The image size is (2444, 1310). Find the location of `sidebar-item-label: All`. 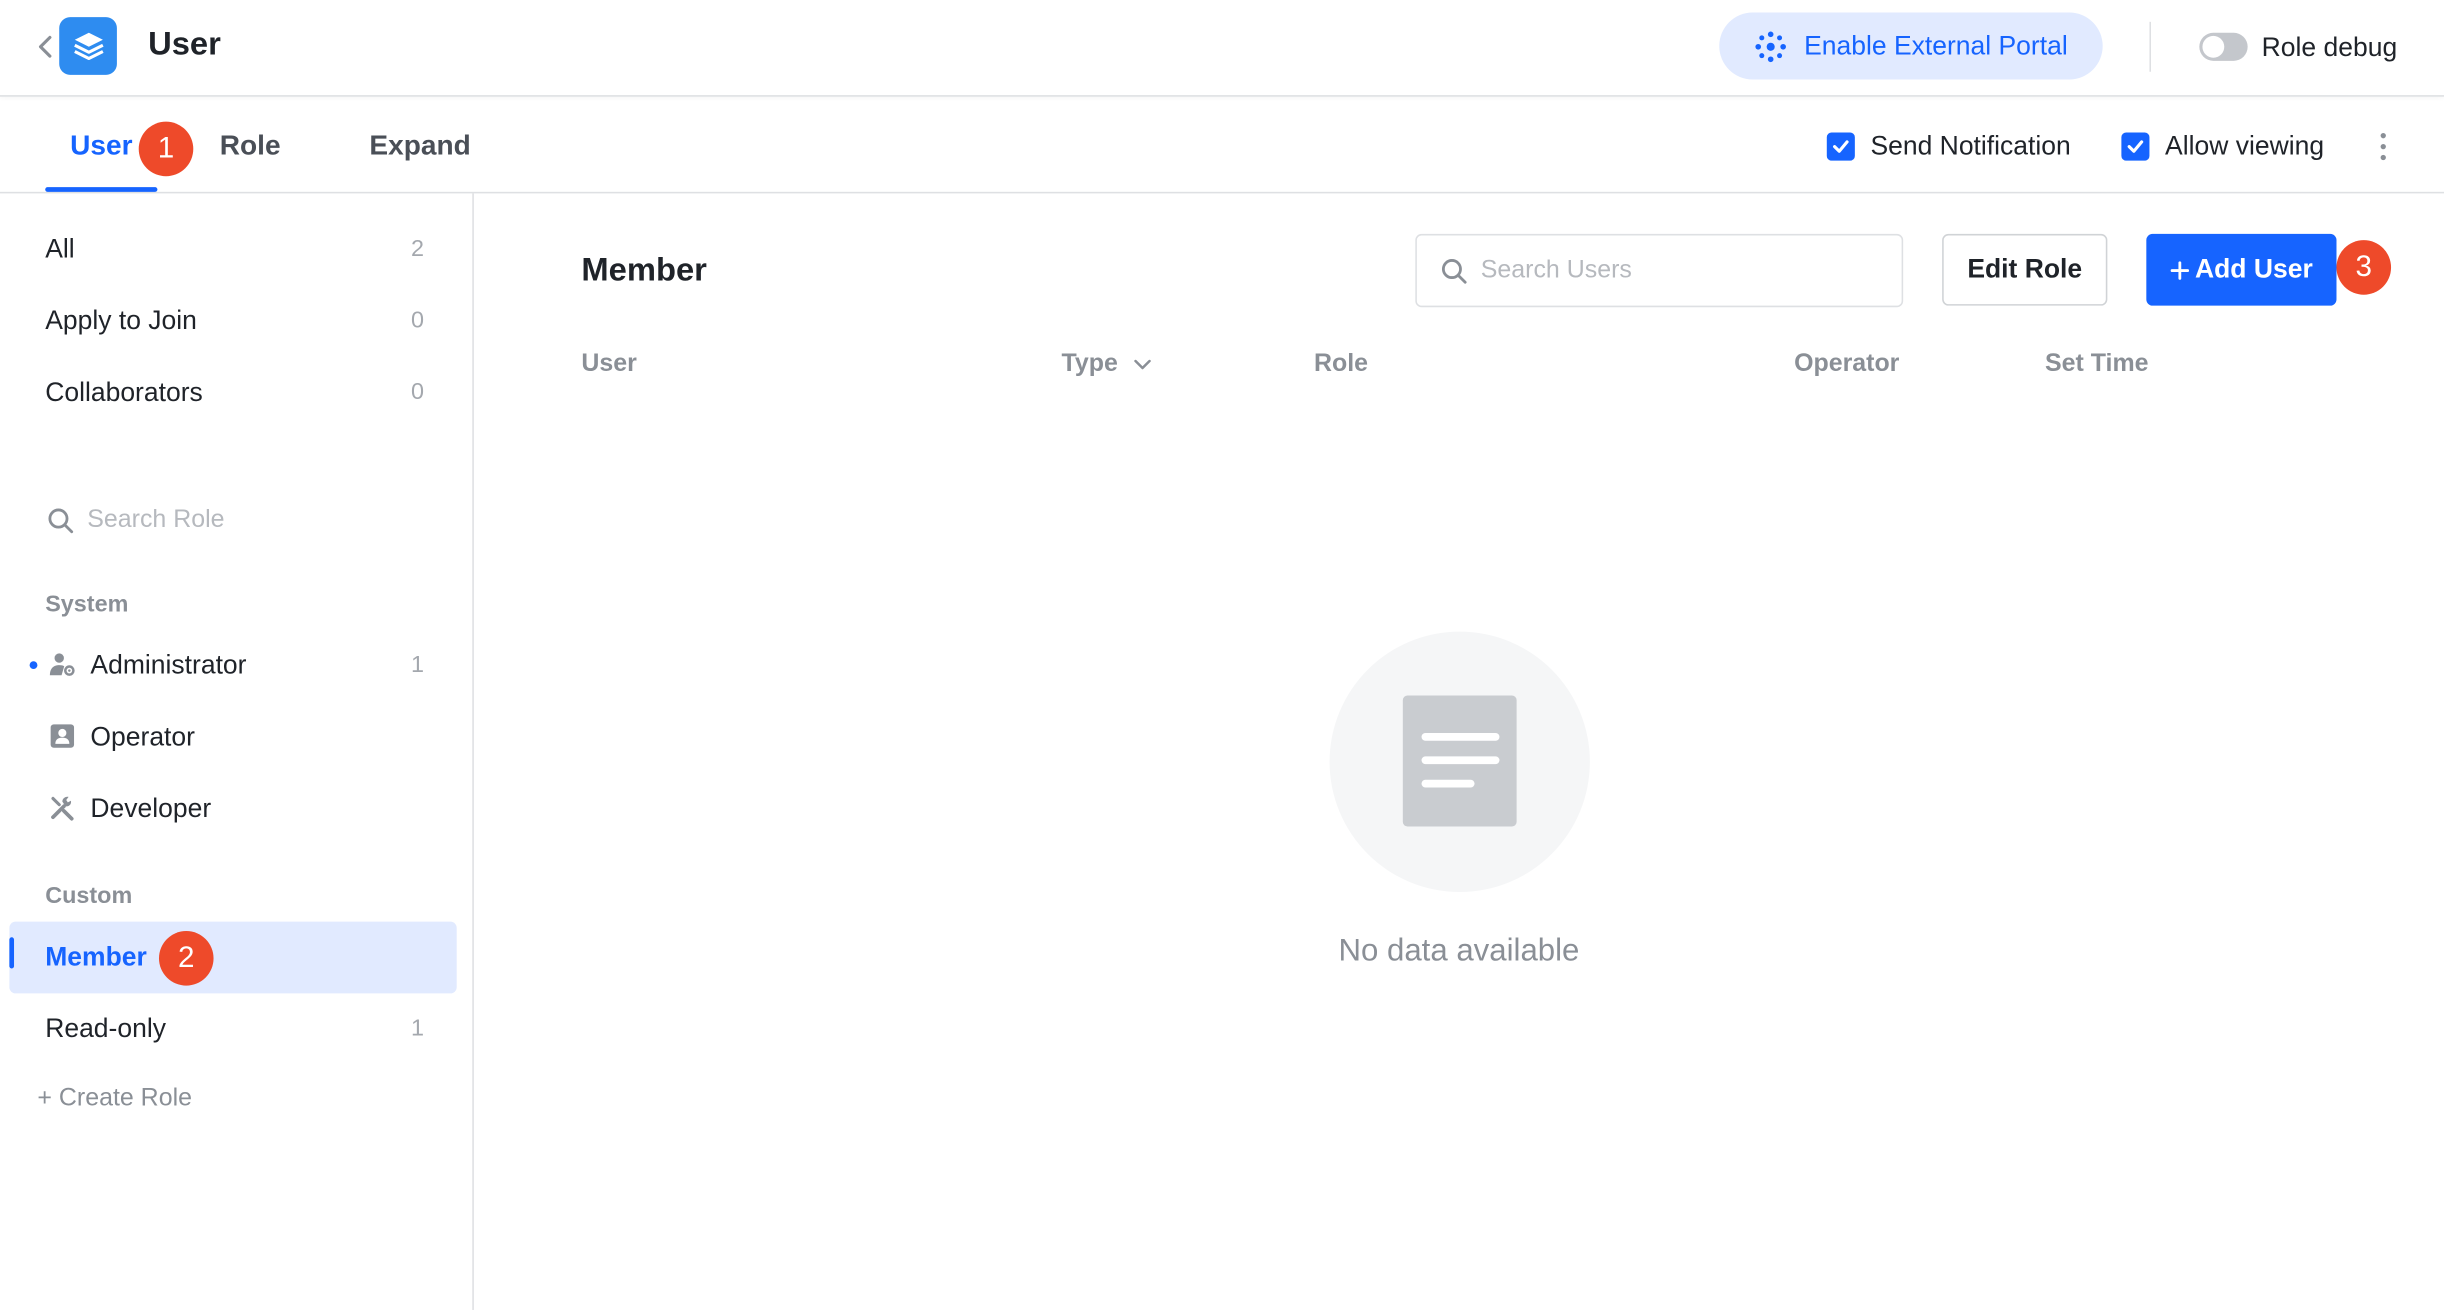

sidebar-item-label: All is located at coordinates (60, 248).